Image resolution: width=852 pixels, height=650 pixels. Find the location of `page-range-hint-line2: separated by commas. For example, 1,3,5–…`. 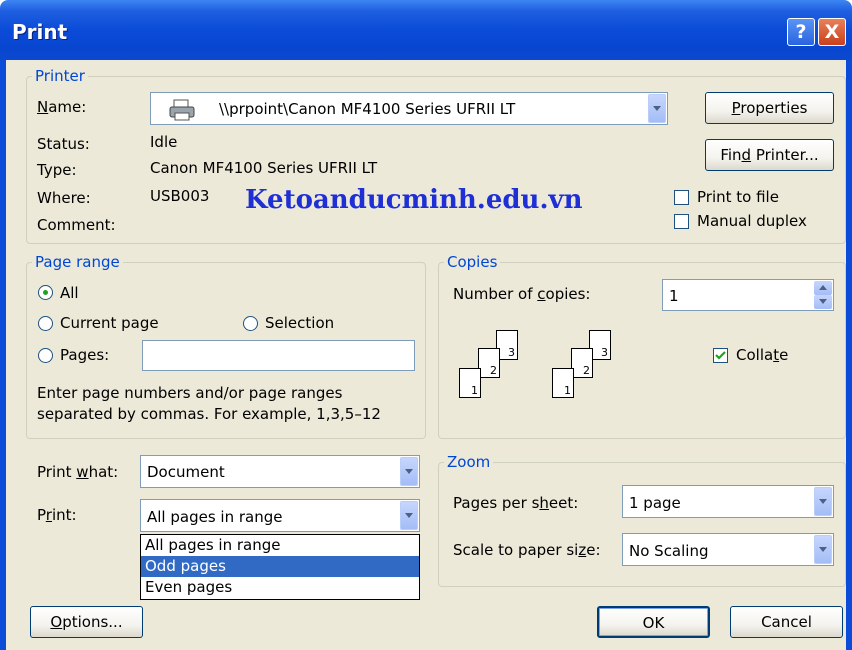

page-range-hint-line2: separated by commas. For example, 1,3,5–… is located at coordinates (209, 414).